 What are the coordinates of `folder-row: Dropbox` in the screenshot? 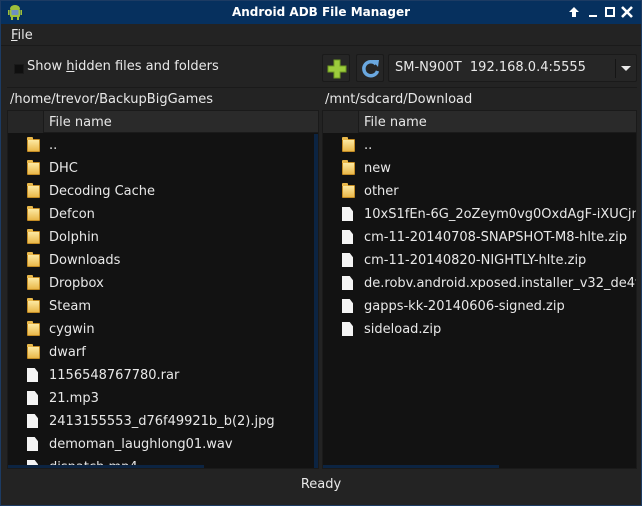 It's located at (163, 283).